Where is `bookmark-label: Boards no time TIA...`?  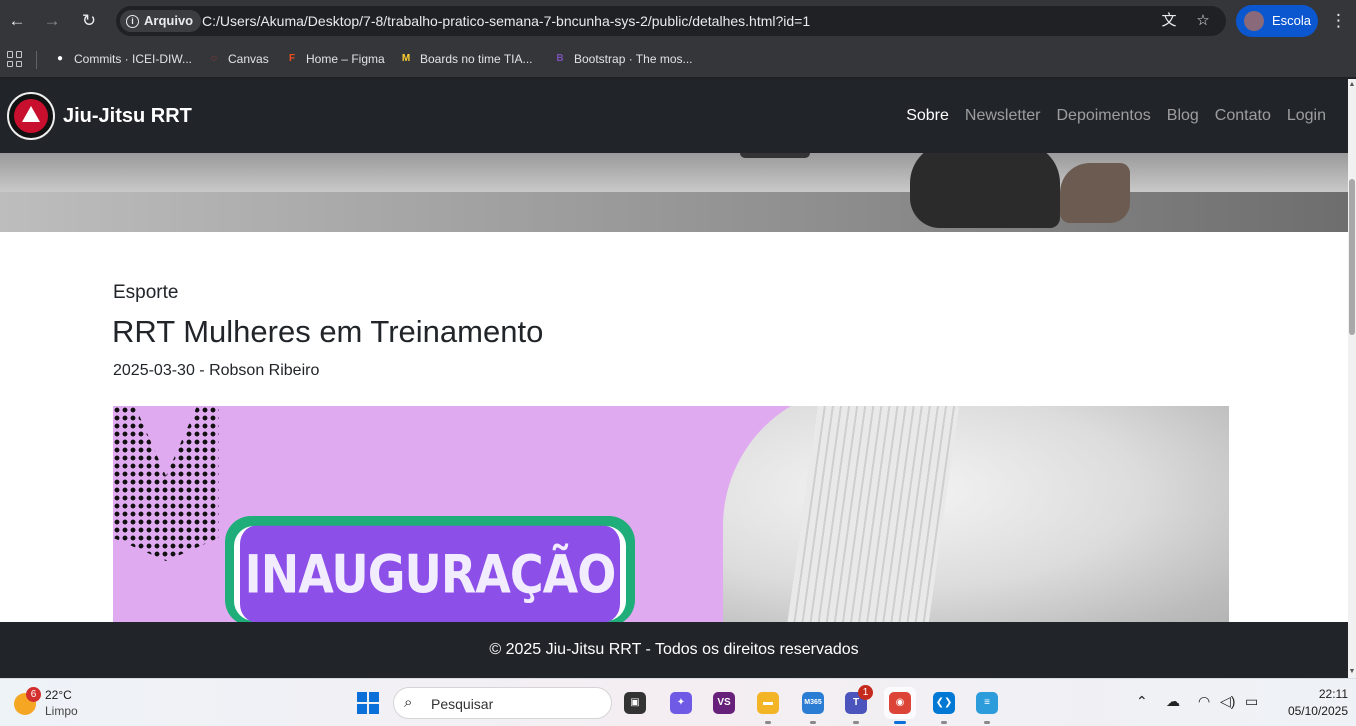 bookmark-label: Boards no time TIA... is located at coordinates (476, 59).